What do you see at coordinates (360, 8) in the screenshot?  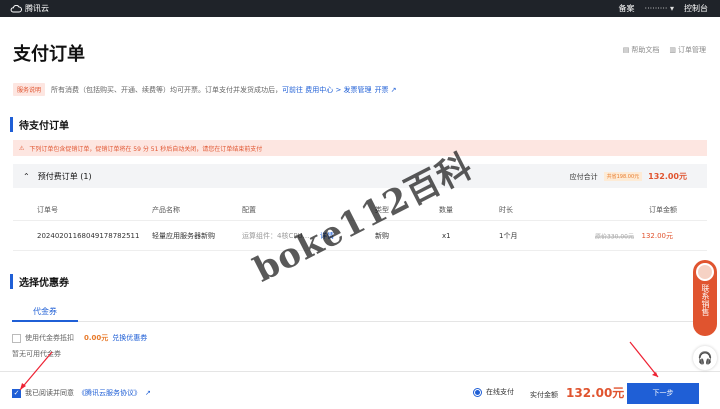 I see `top-navbar: 腾讯云 备案 ········· ▾ 控制台` at bounding box center [360, 8].